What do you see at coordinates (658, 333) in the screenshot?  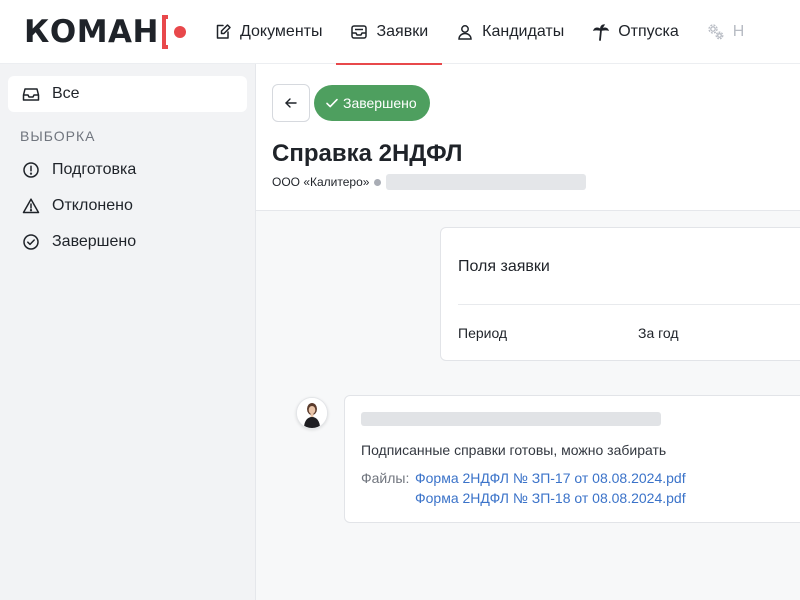 I see `field-value-period: За год` at bounding box center [658, 333].